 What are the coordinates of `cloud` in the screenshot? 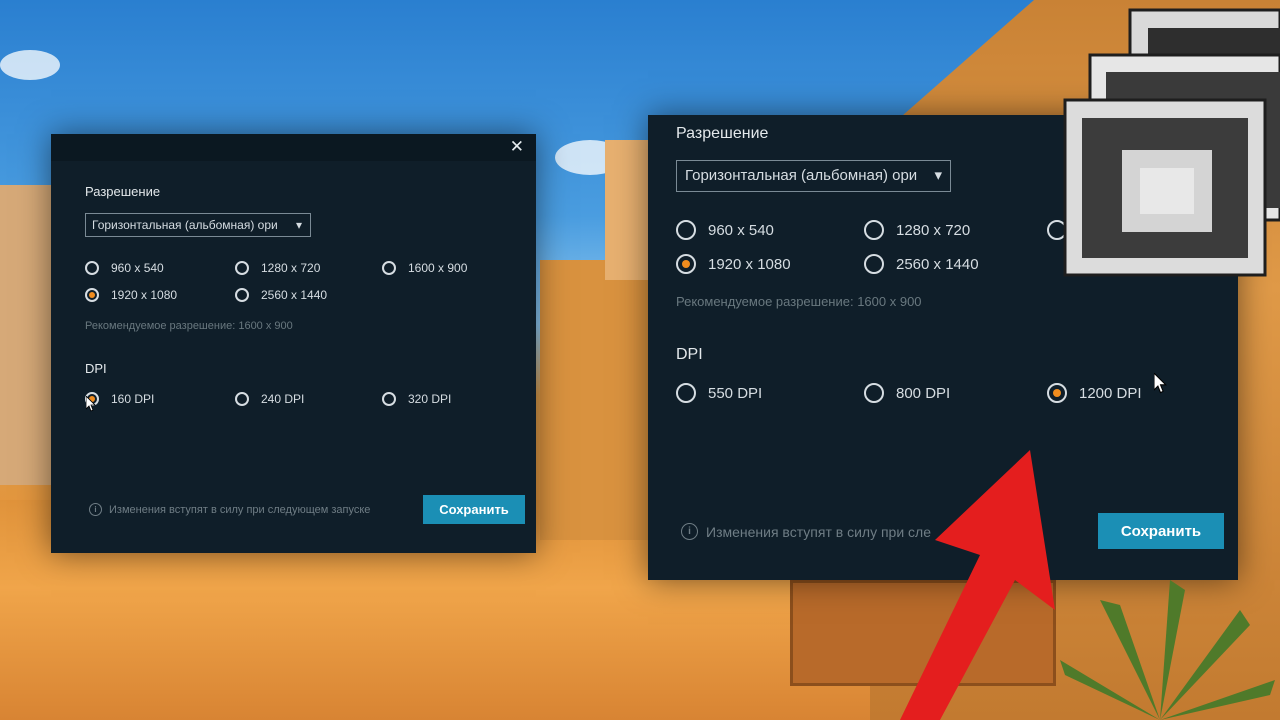 It's located at (30, 65).